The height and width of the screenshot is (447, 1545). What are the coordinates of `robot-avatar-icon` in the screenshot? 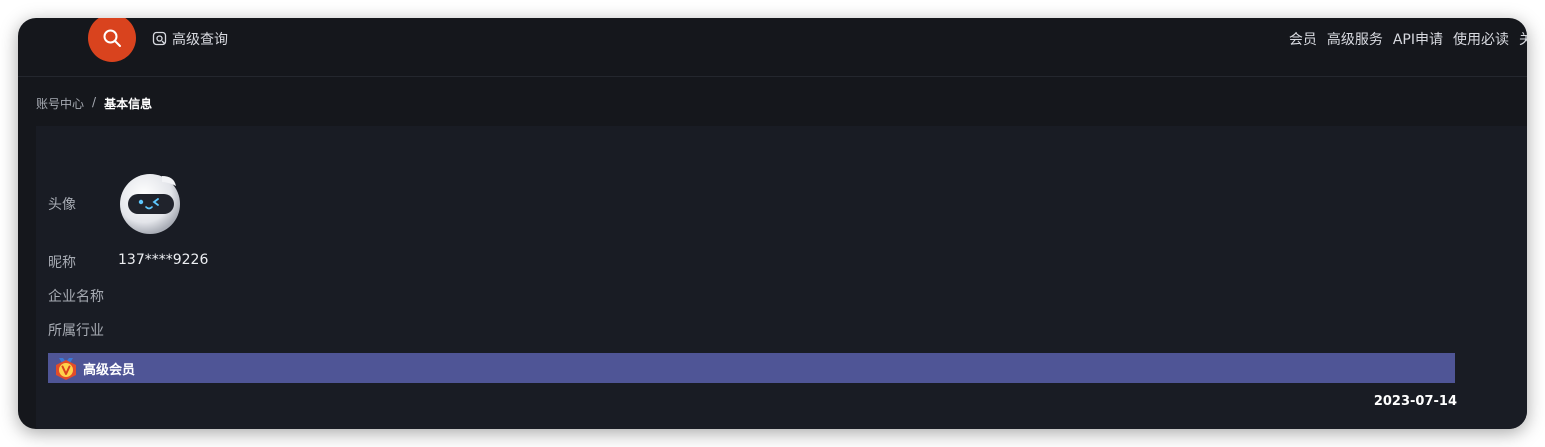 It's located at (150, 204).